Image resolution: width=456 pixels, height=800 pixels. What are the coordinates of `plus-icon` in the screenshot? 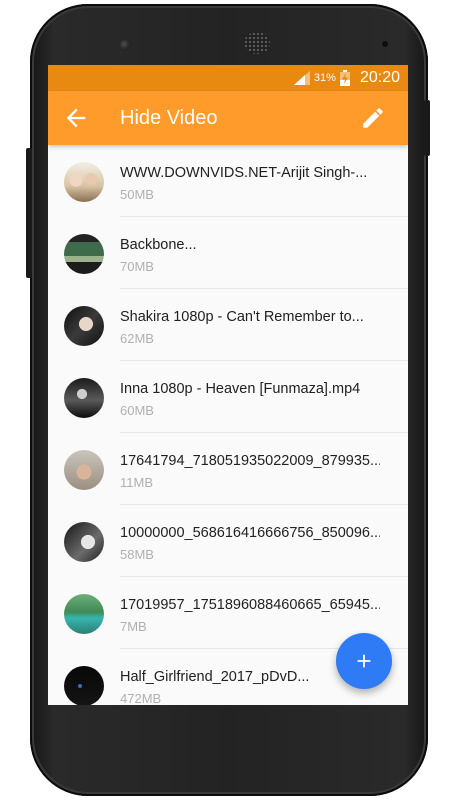 It's located at (364, 661).